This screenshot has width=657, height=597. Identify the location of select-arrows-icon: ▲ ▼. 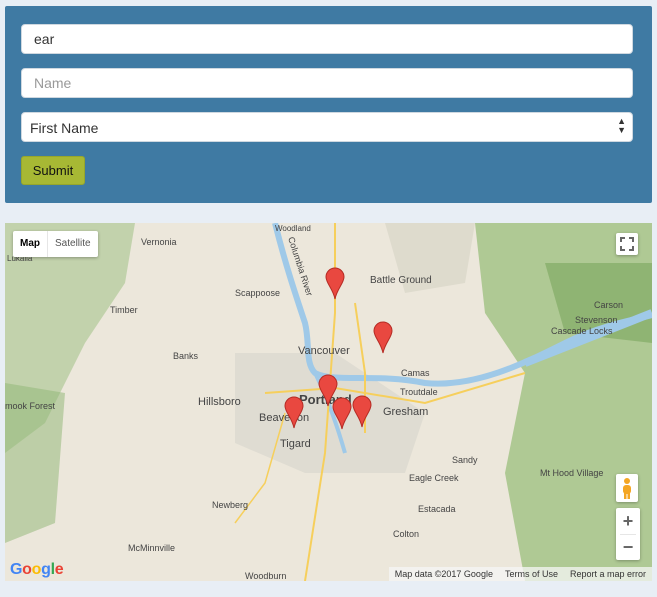
(621, 125).